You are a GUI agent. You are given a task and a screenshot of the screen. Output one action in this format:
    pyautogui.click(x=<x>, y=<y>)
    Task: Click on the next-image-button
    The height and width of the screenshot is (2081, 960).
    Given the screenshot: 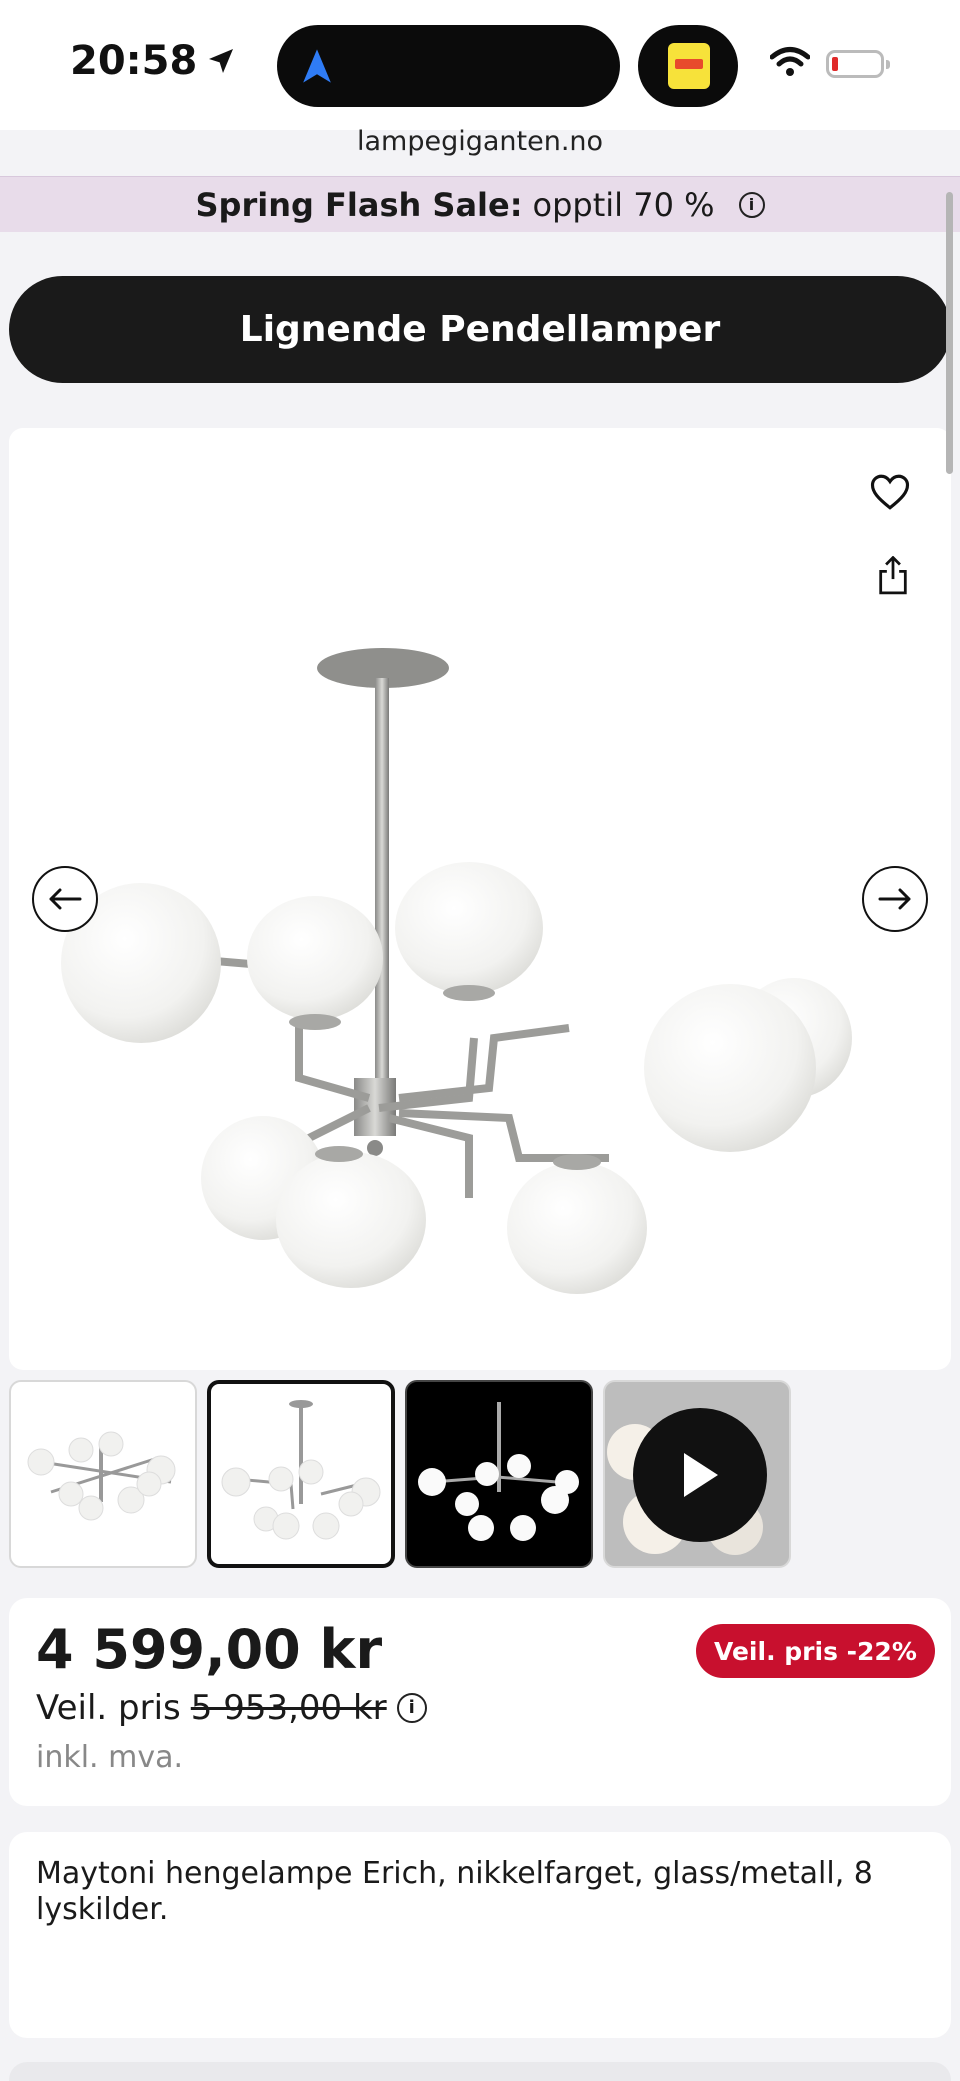 What is the action you would take?
    pyautogui.click(x=895, y=899)
    